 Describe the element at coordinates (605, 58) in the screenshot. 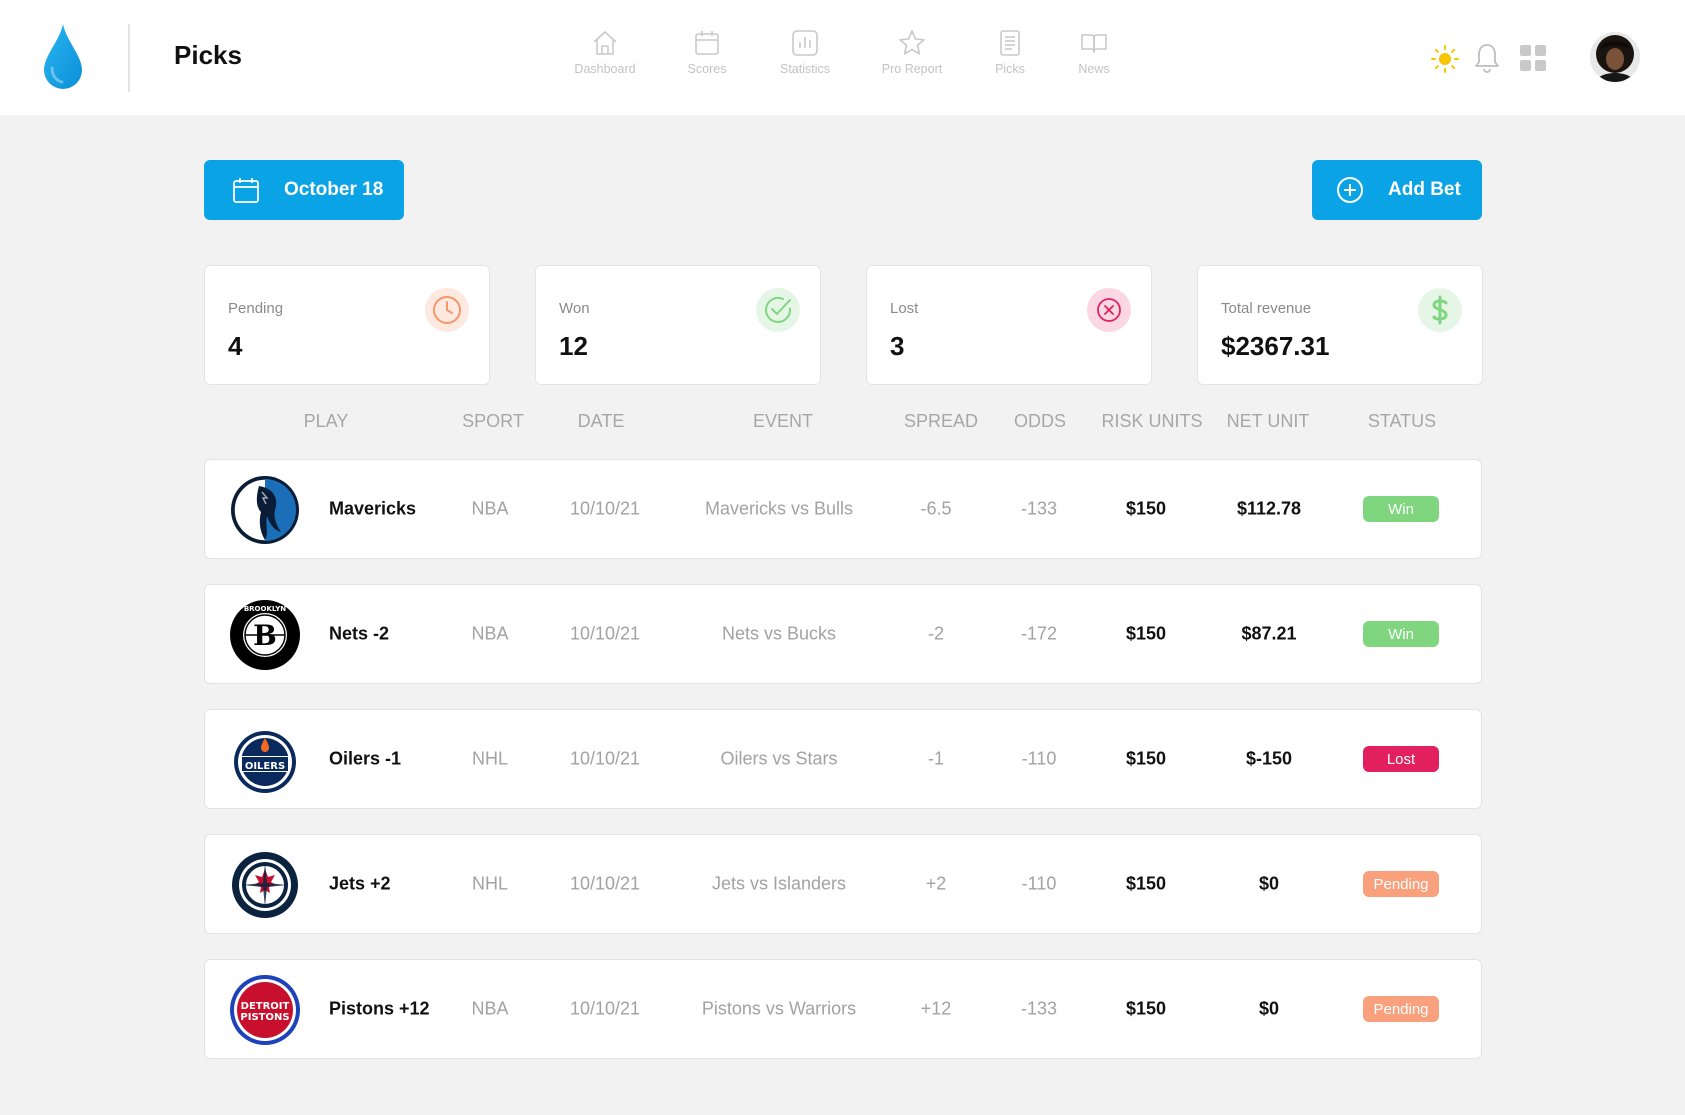

I see `nav-dashboard: Dashboard` at that location.